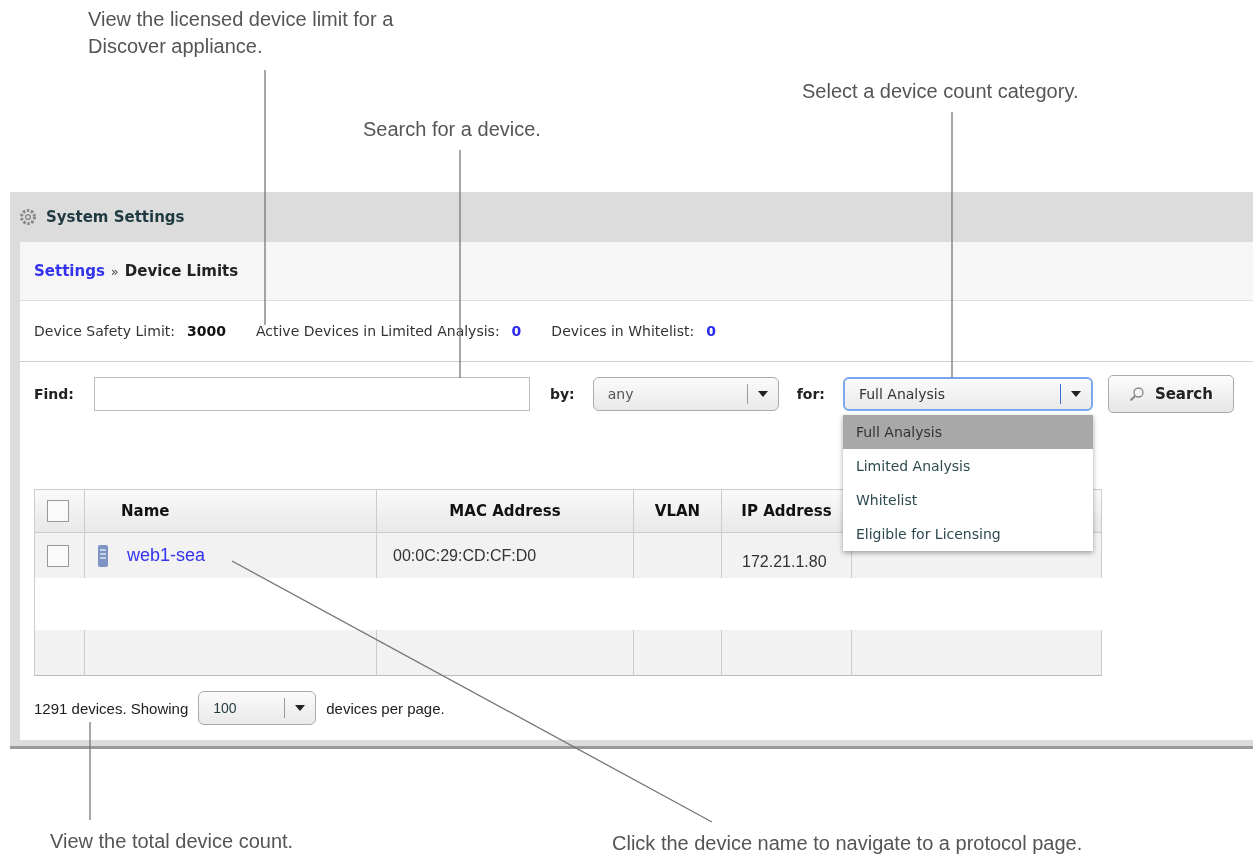  I want to click on stat-label: Active Devices in Limited Analysis:, so click(377, 331).